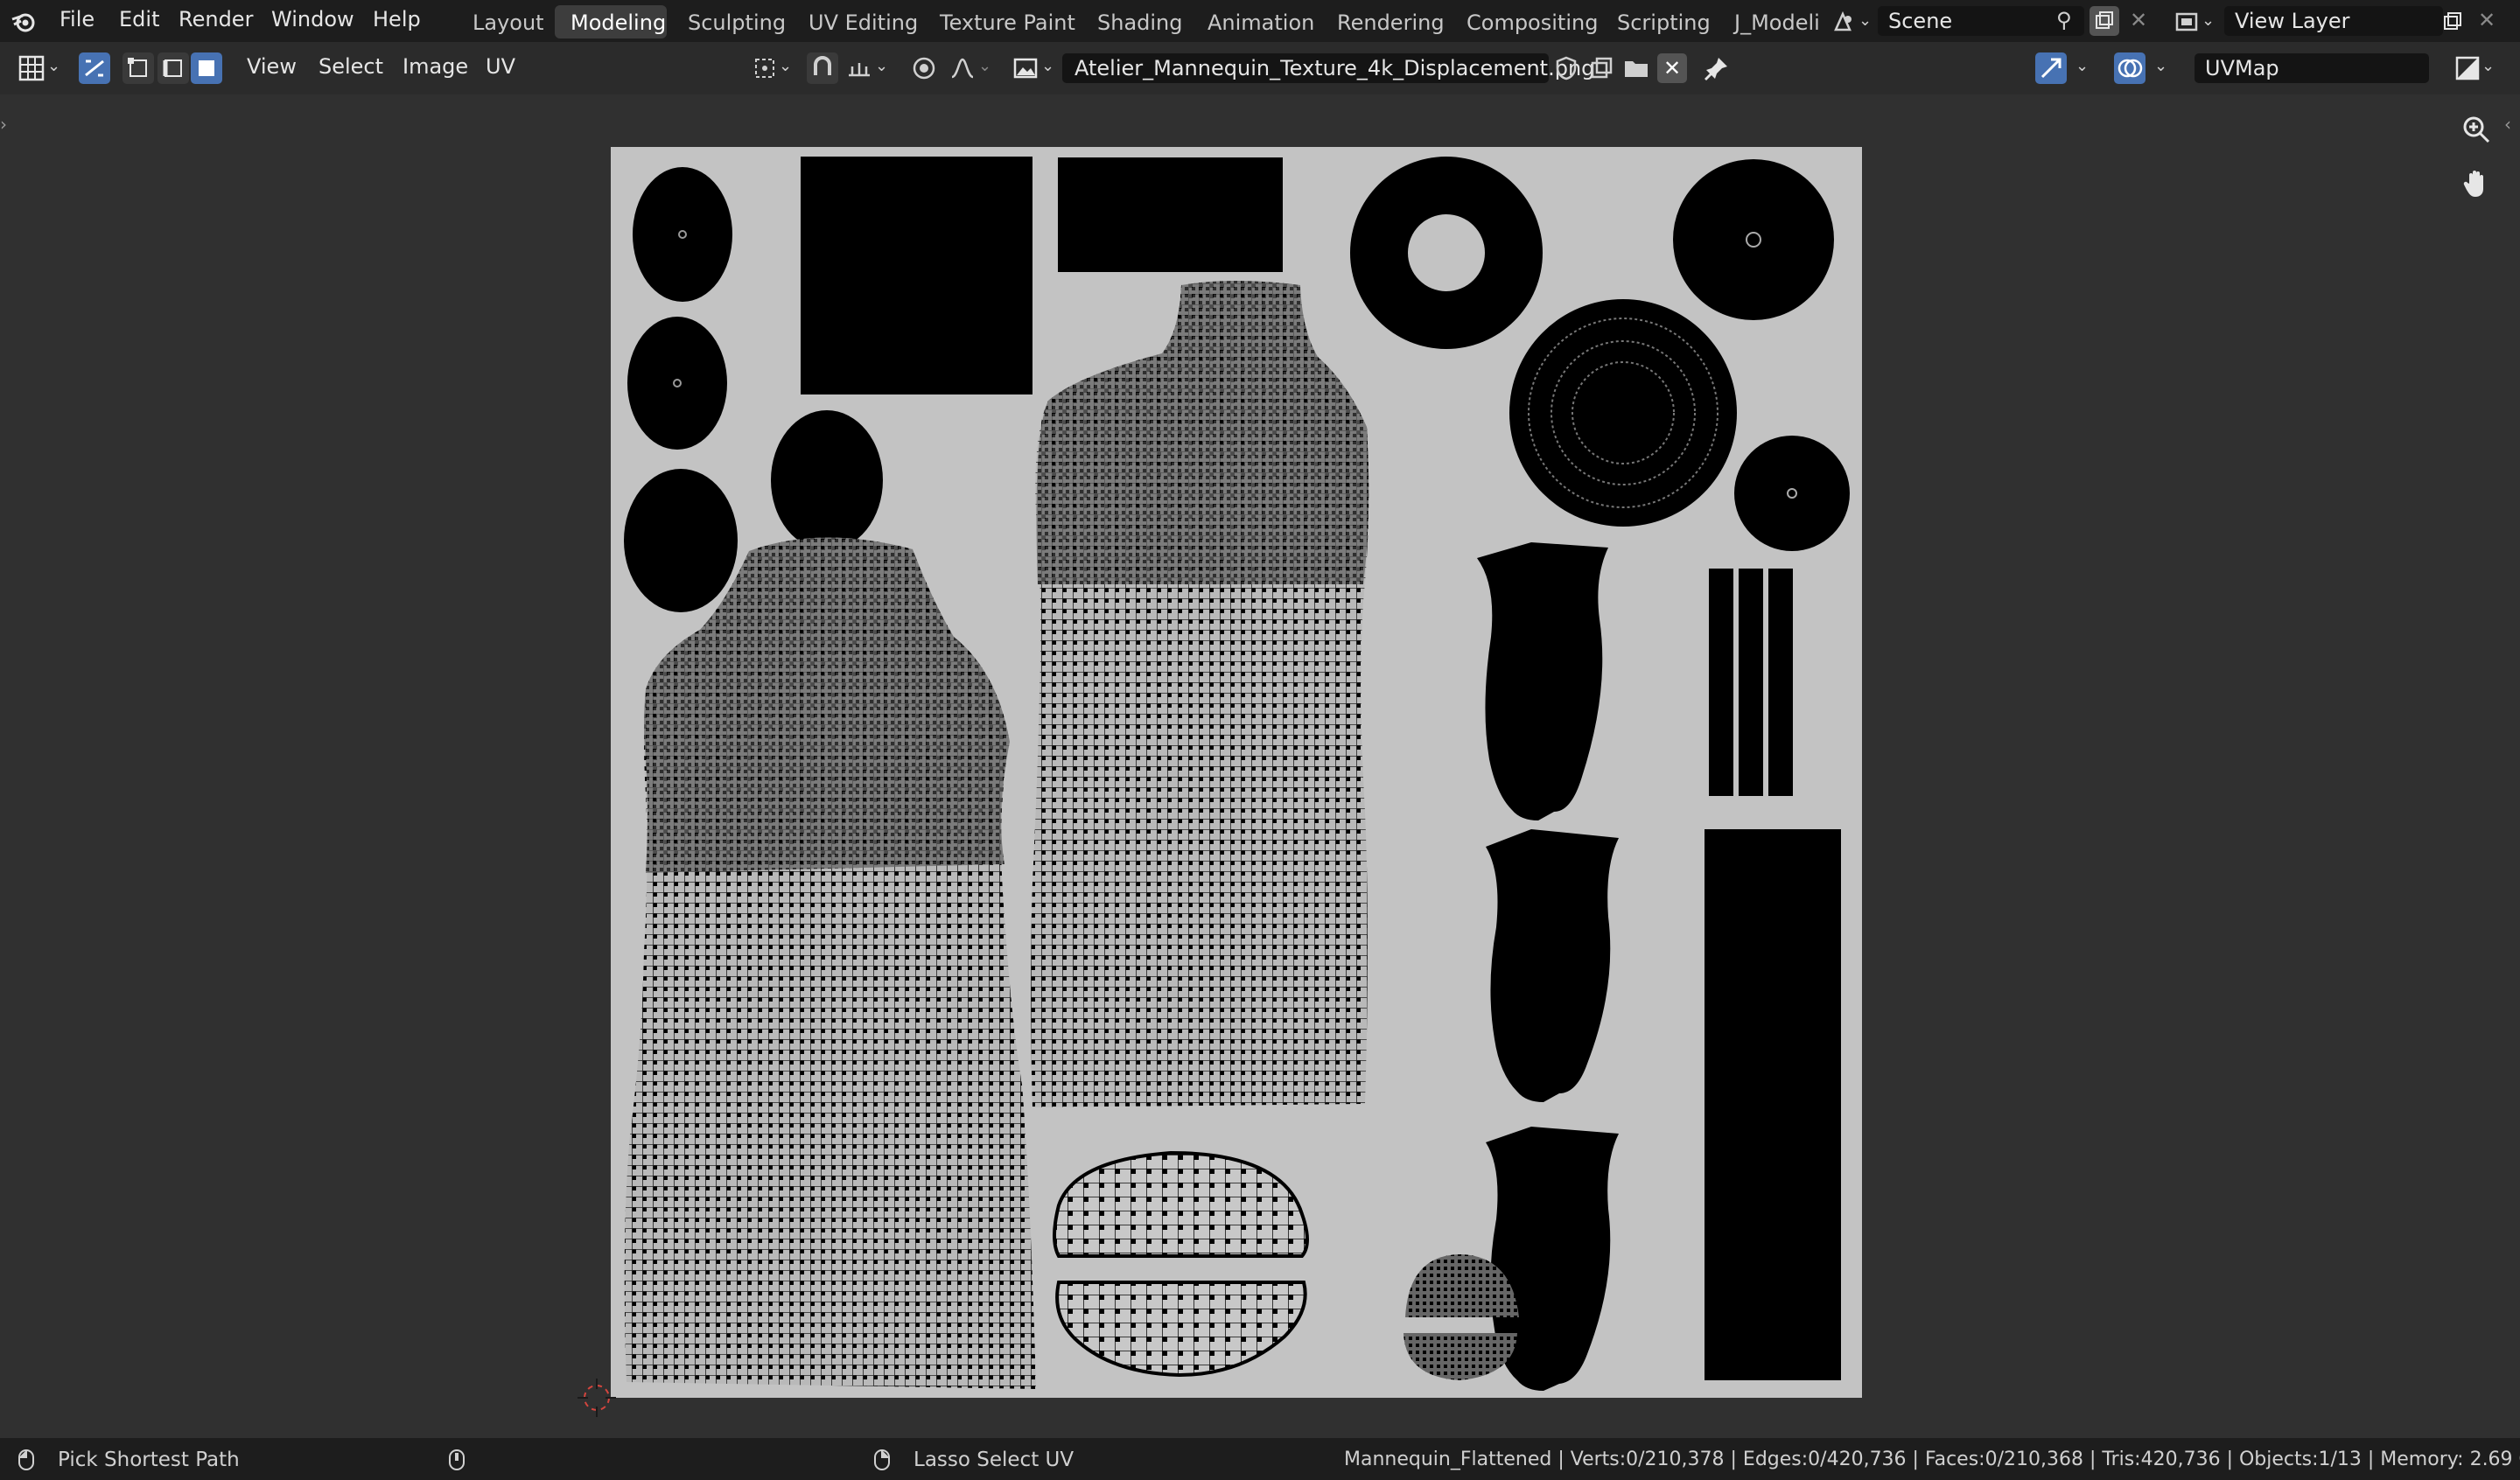  I want to click on editor-type-icon, so click(32, 68).